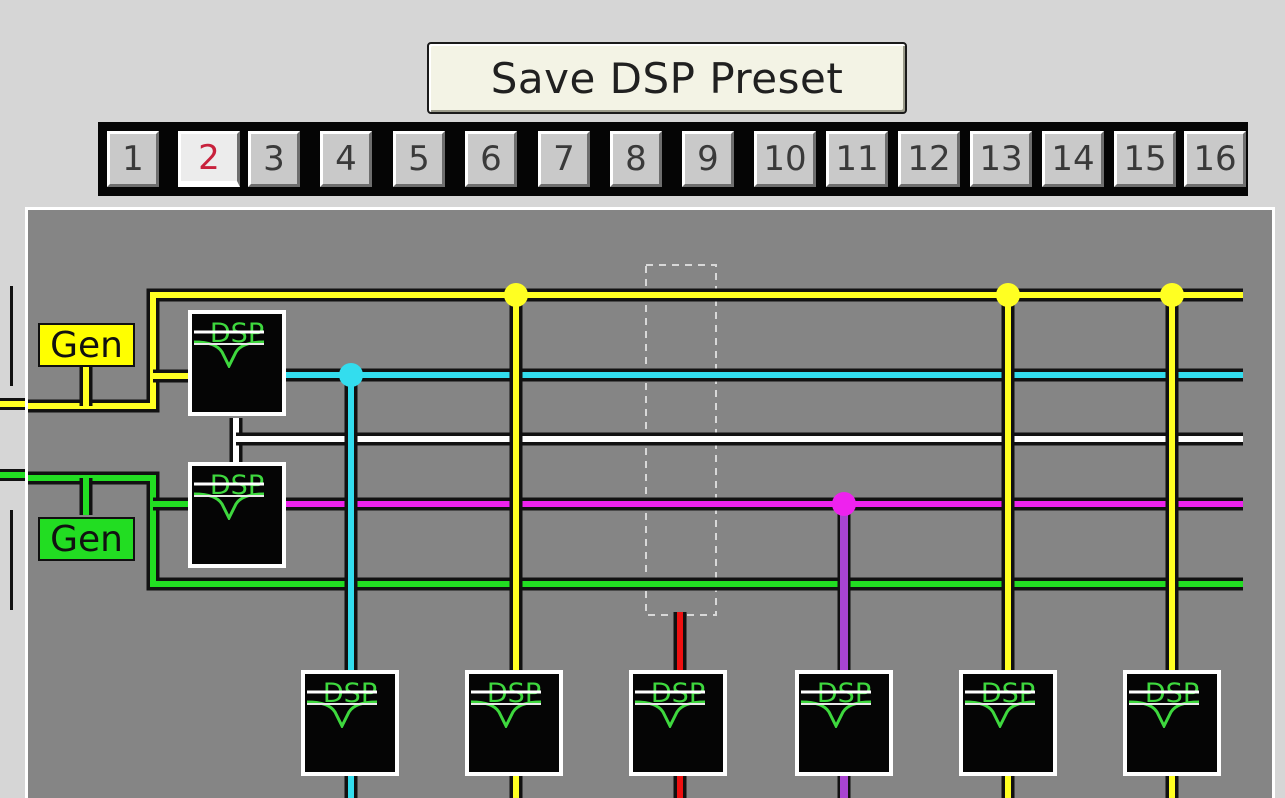  I want to click on dsp-block-output-4: DSP, so click(844, 723).